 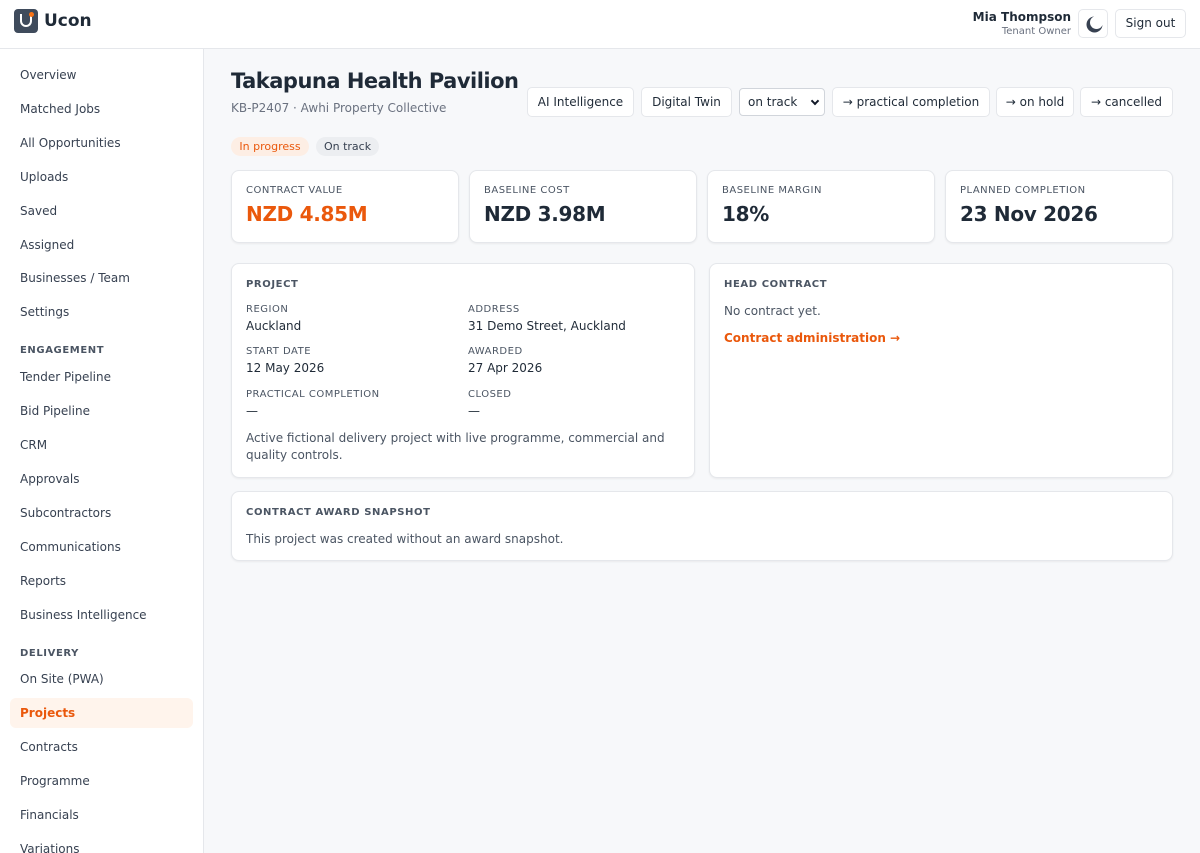 What do you see at coordinates (101, 843) in the screenshot?
I see `sidebar-item-variations: Variations` at bounding box center [101, 843].